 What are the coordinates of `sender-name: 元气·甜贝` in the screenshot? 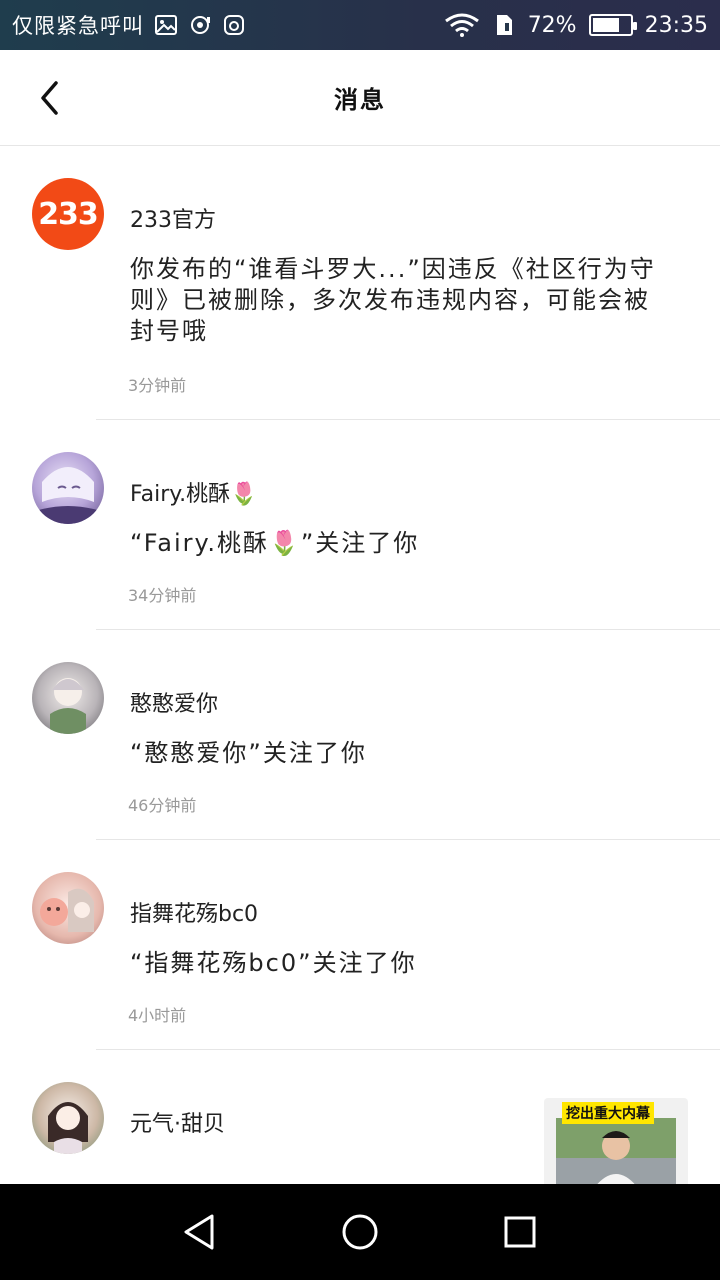 It's located at (177, 1122).